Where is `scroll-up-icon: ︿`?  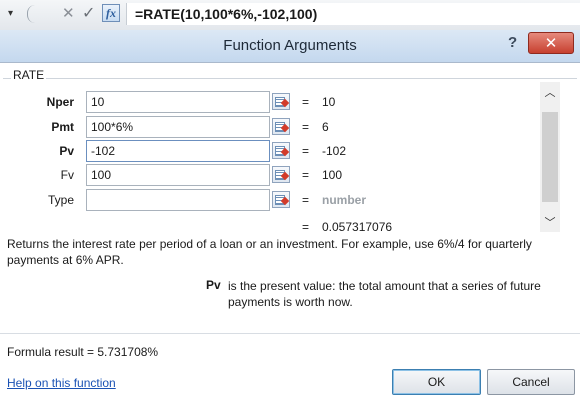 scroll-up-icon: ︿ is located at coordinates (550, 92).